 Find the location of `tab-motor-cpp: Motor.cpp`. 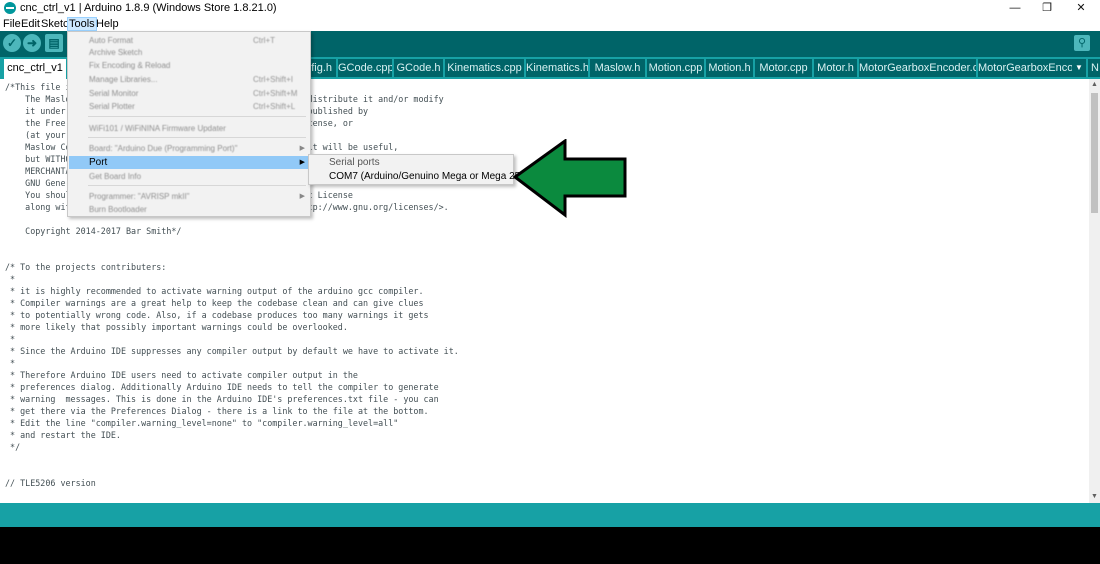

tab-motor-cpp: Motor.cpp is located at coordinates (783, 68).